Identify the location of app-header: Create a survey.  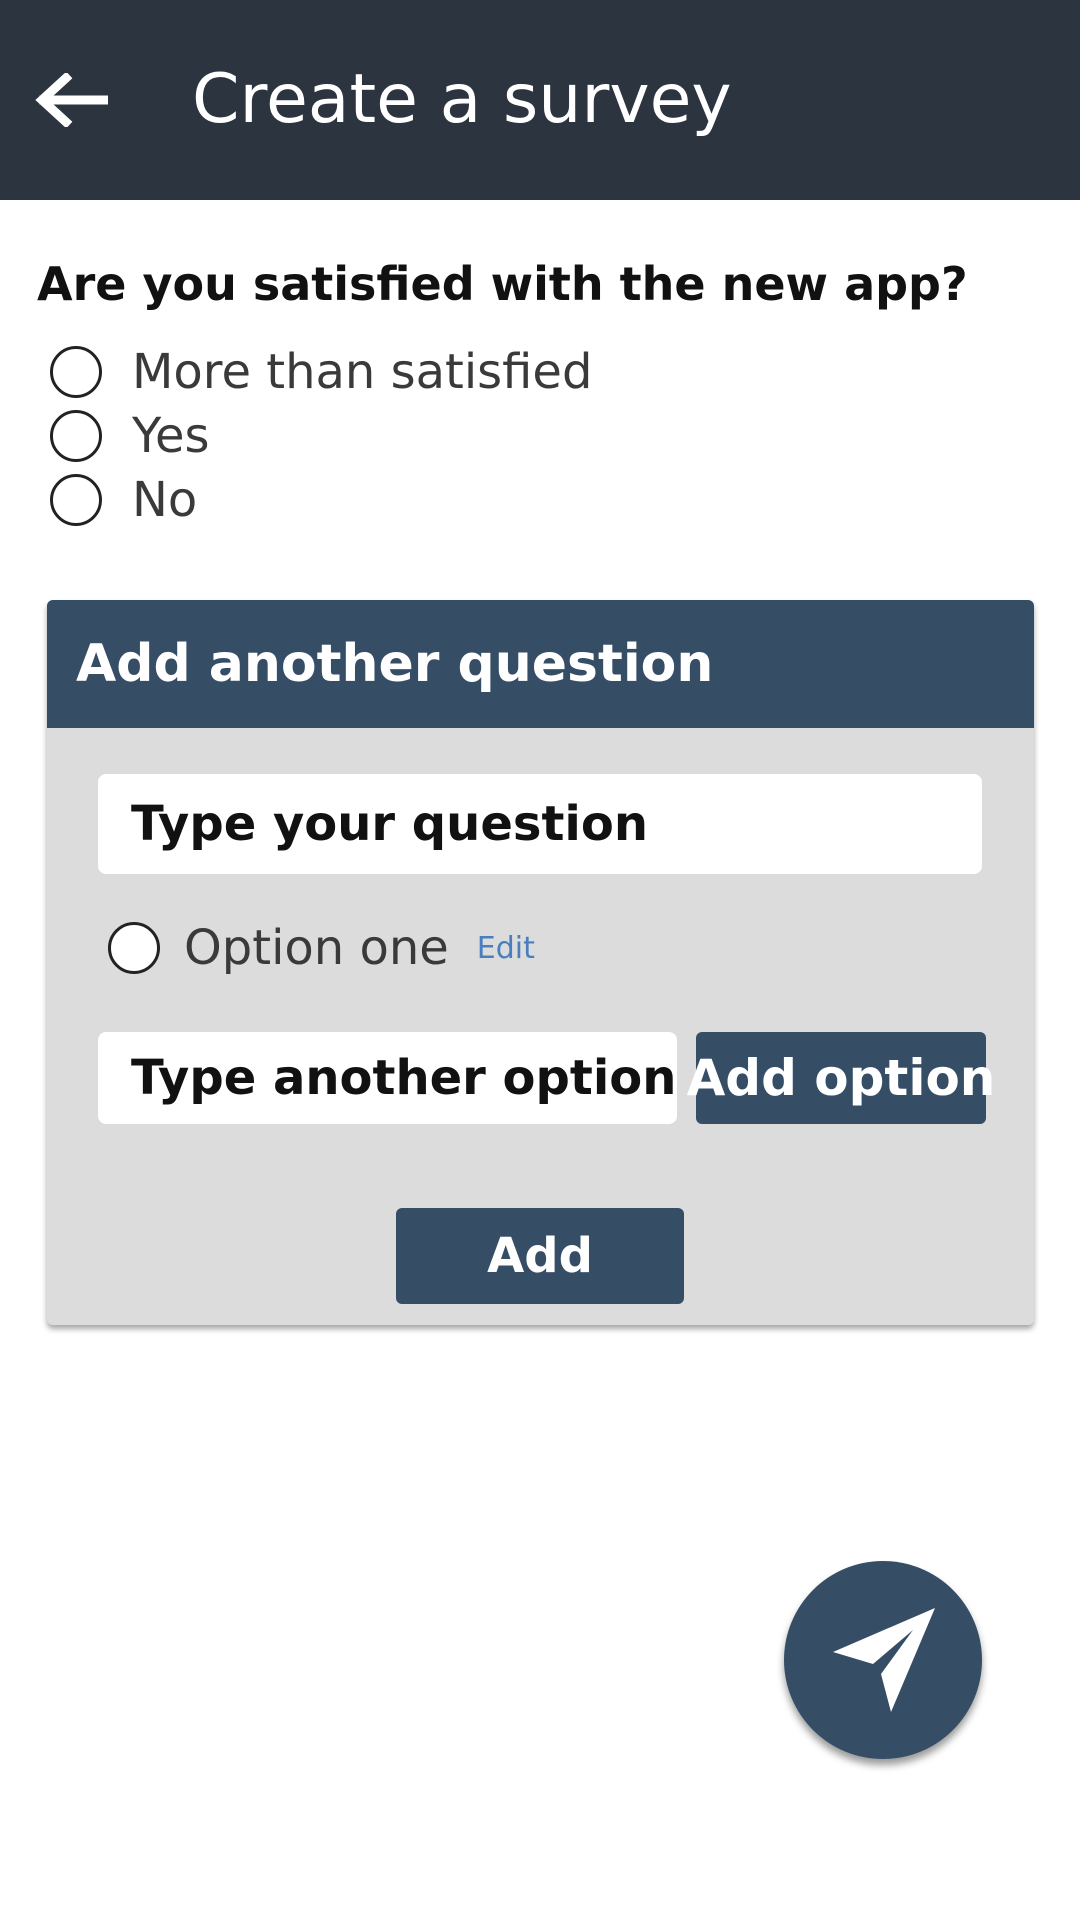
(540, 100).